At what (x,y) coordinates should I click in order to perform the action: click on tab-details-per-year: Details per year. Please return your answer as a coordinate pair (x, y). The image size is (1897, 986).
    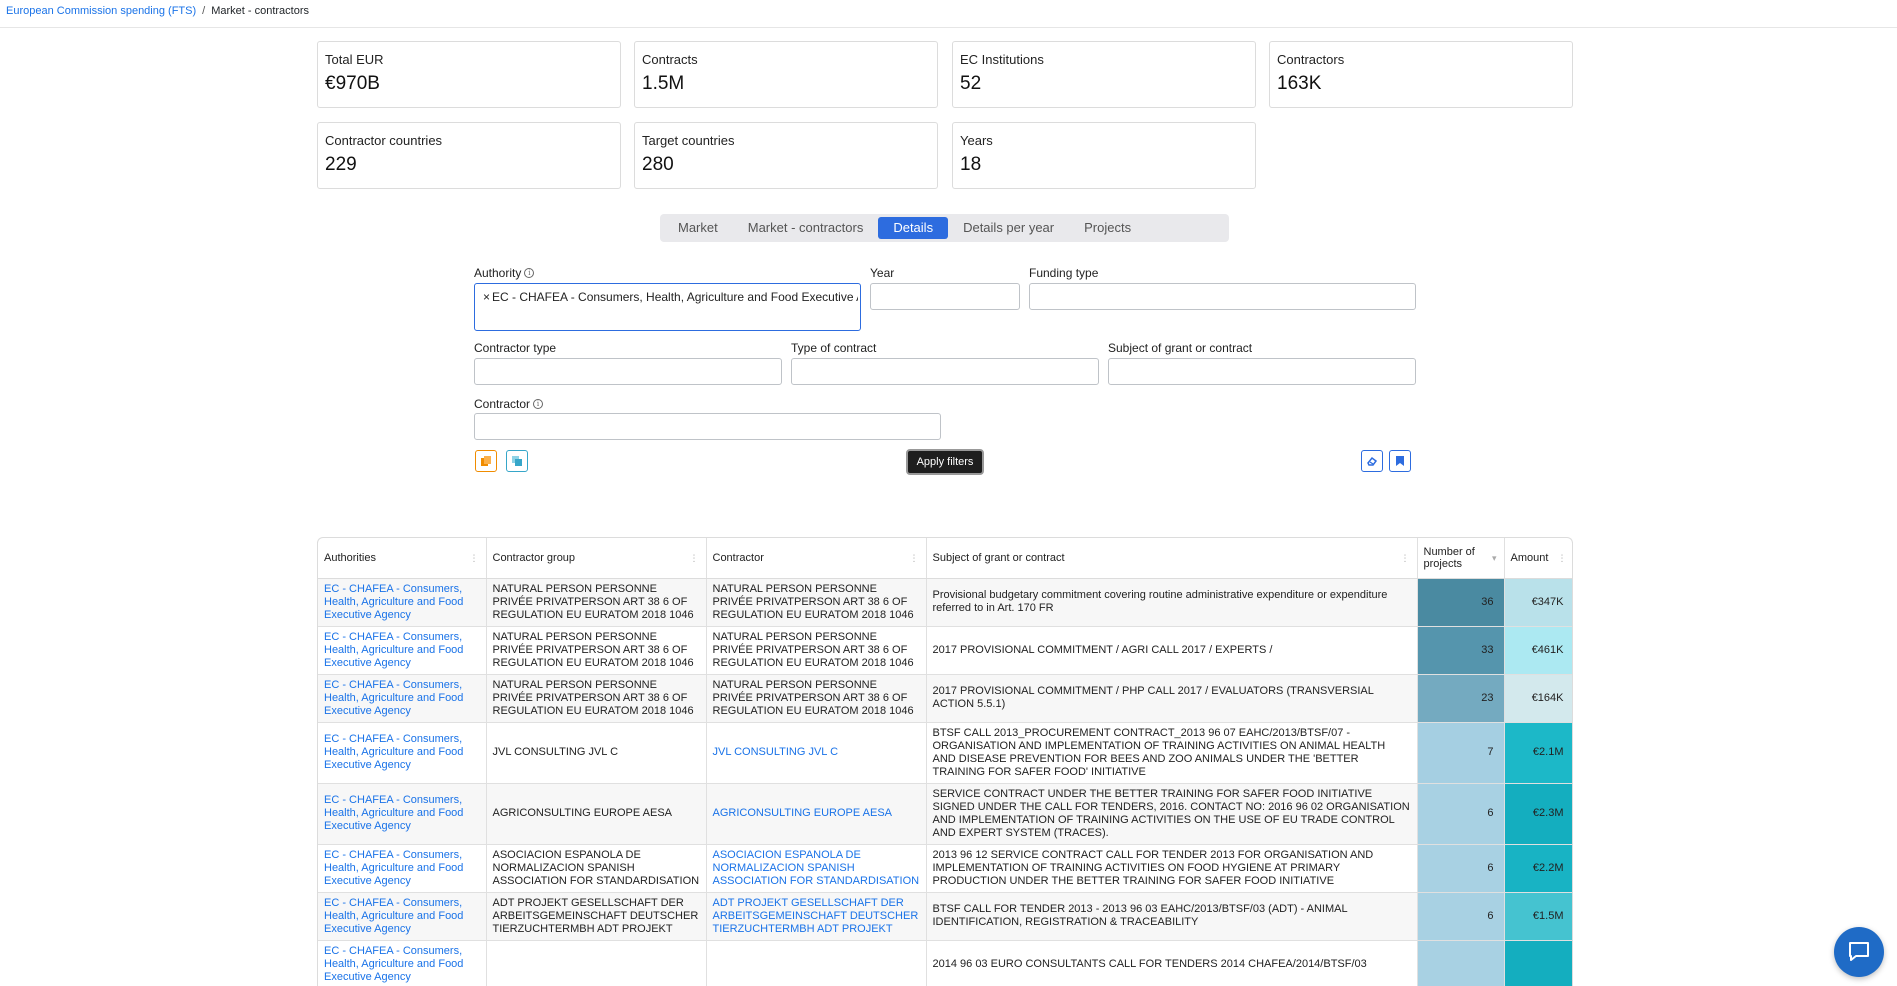
    Looking at the image, I should click on (1008, 228).